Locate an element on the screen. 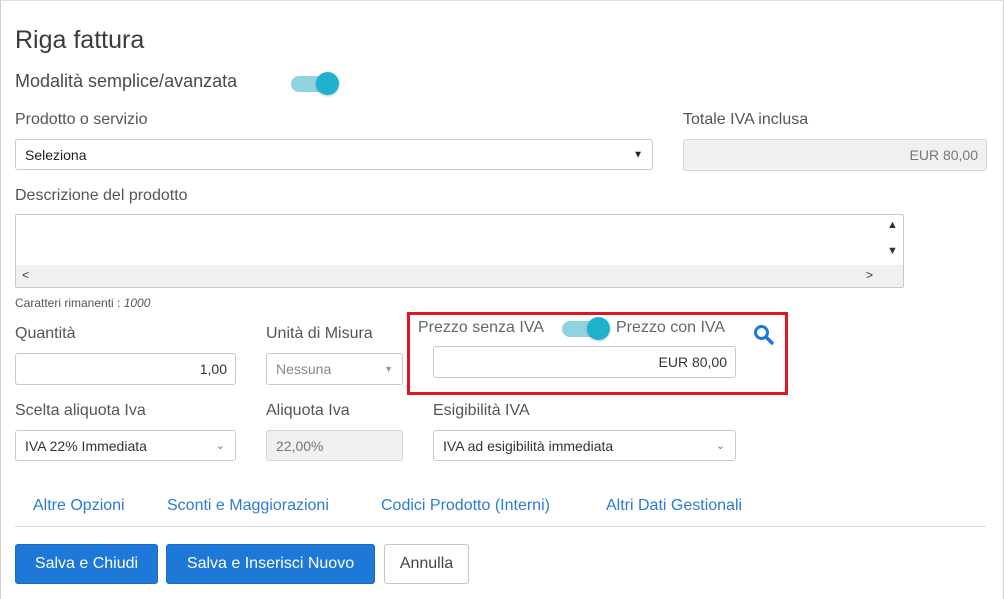  remaining-chars-value: 1000 is located at coordinates (137, 303).